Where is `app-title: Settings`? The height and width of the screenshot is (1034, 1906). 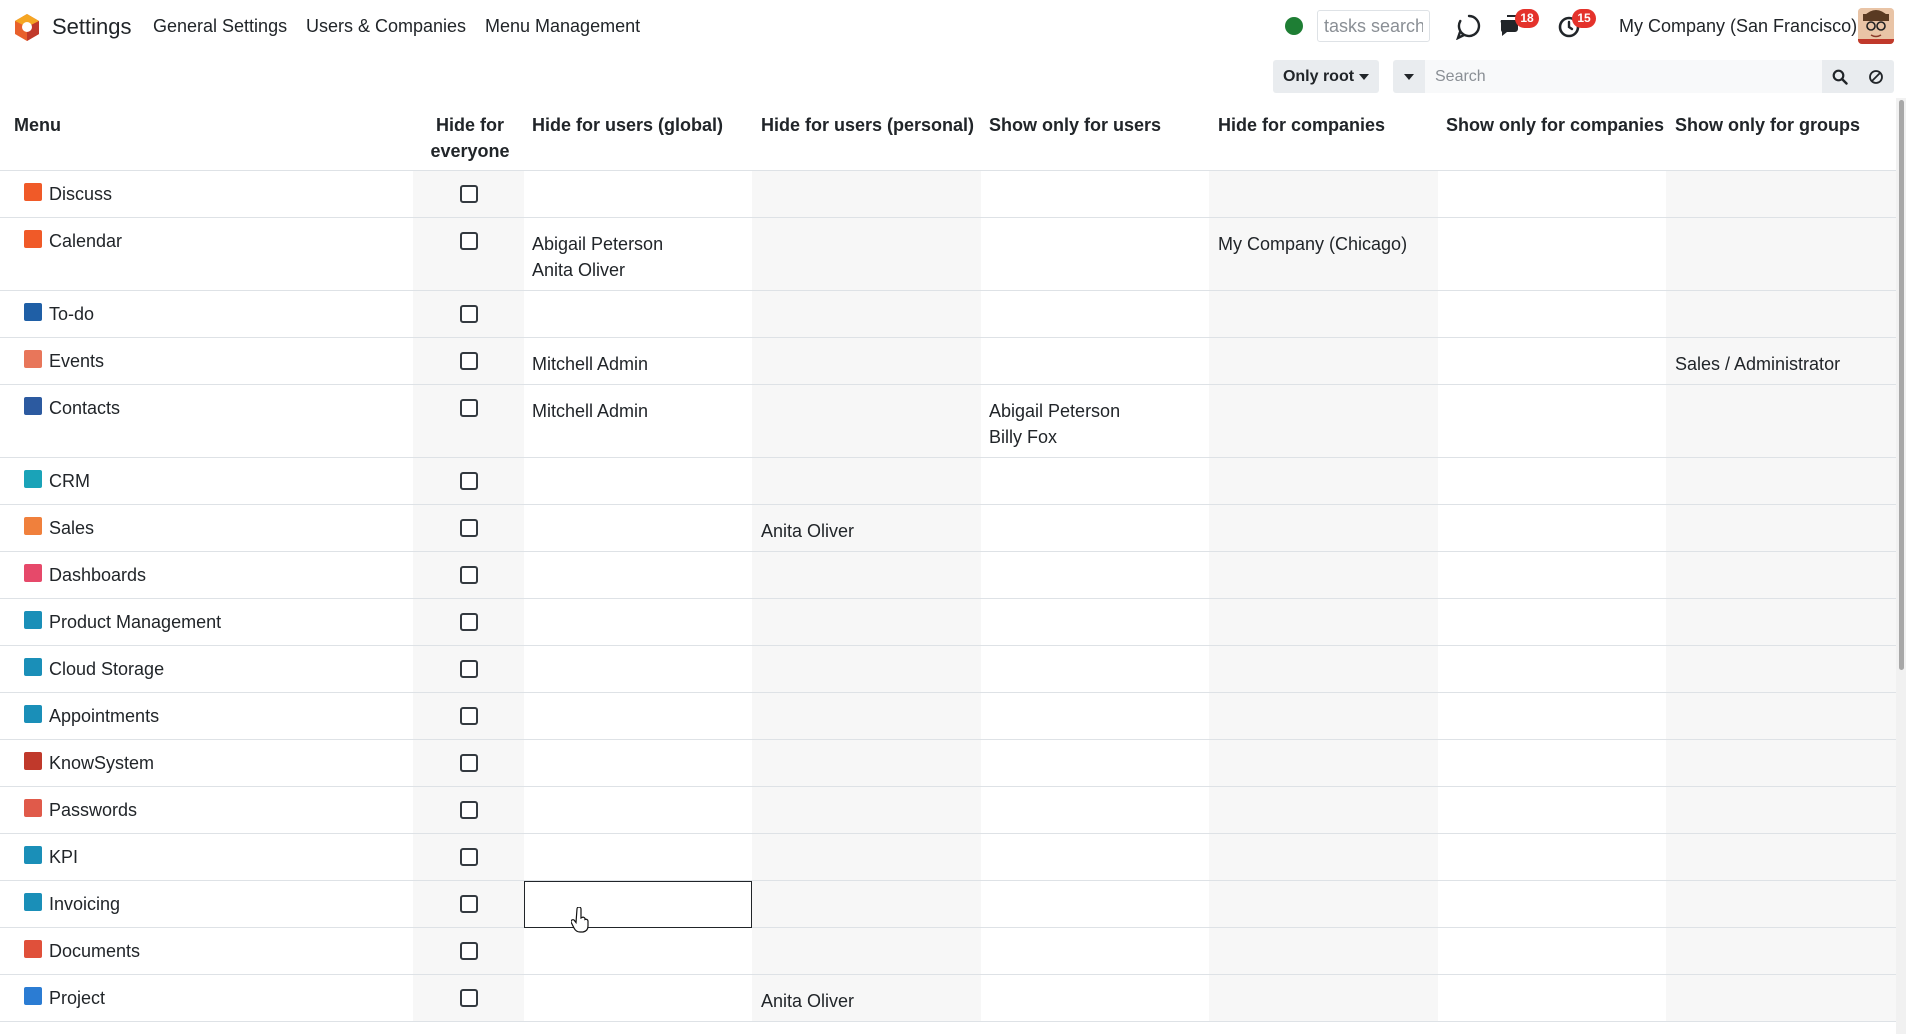 app-title: Settings is located at coordinates (92, 27).